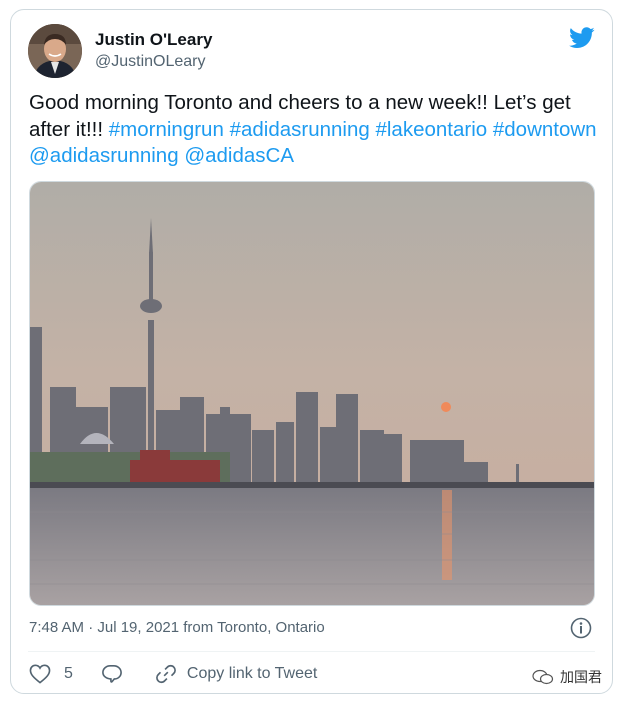 The image size is (627, 705). I want to click on author-handle: @JustinOLeary, so click(150, 62).